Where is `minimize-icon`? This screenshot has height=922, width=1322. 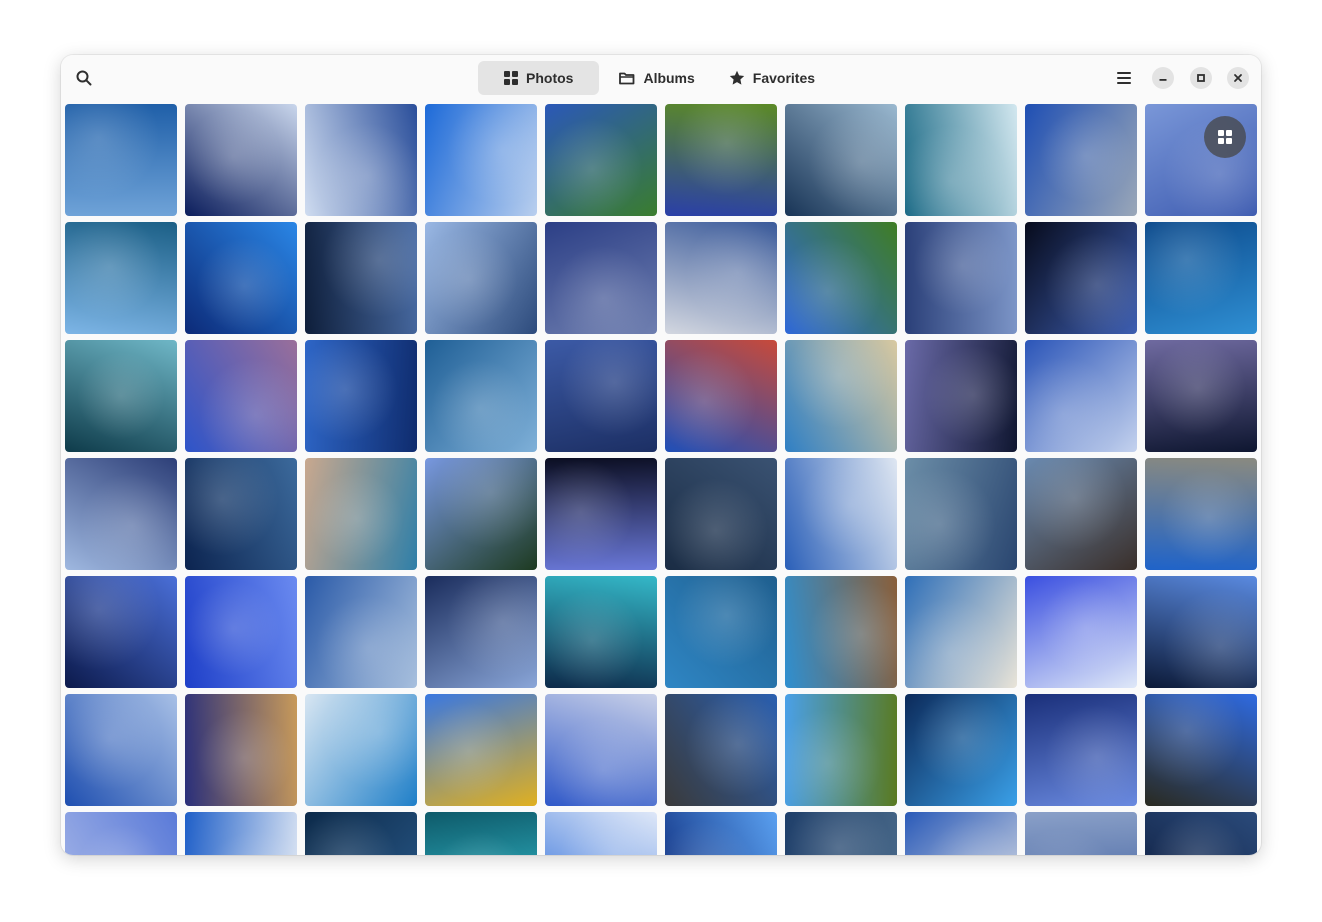
minimize-icon is located at coordinates (1163, 80).